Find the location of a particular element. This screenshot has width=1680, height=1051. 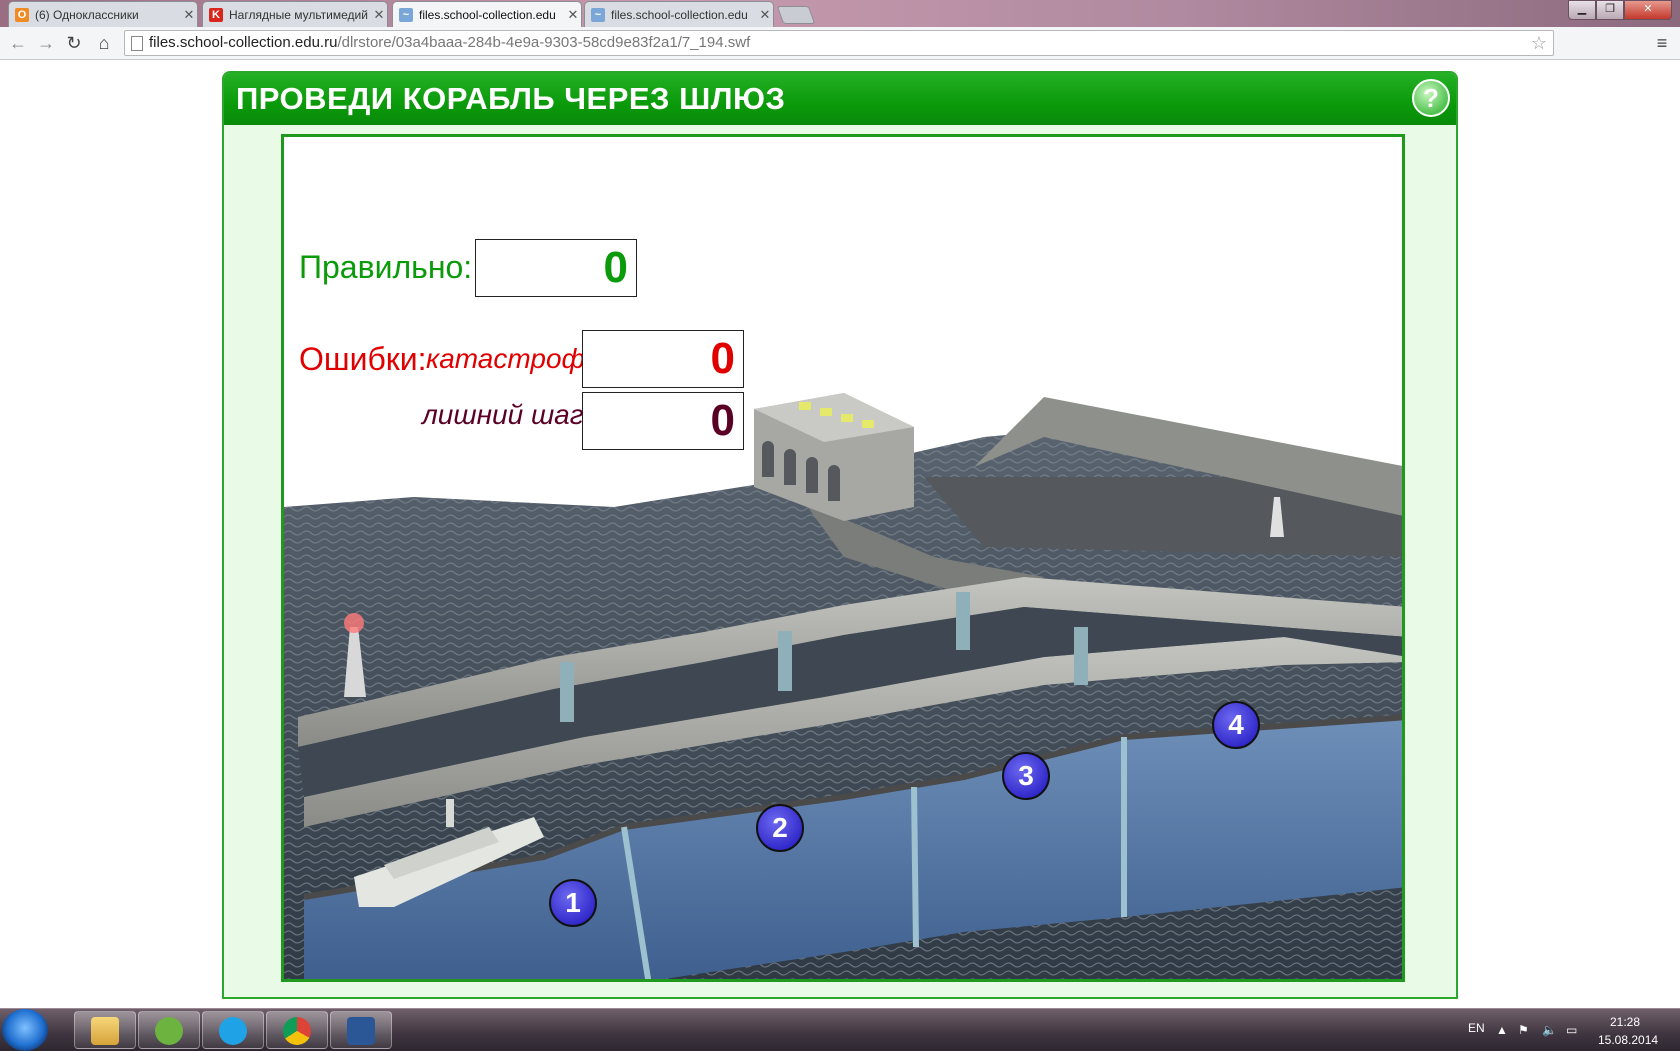

back-icon: ← is located at coordinates (18, 43).